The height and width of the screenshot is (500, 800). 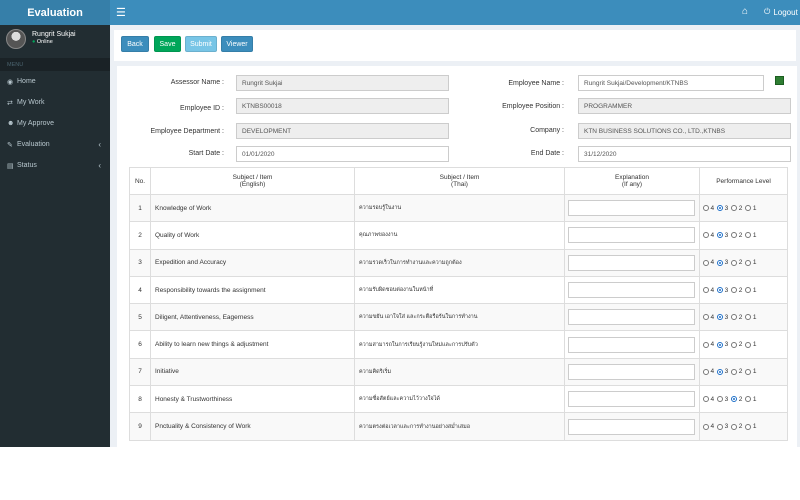 What do you see at coordinates (55, 144) in the screenshot?
I see `sidebar-item-evaluation: ✎ Evaluation ‹` at bounding box center [55, 144].